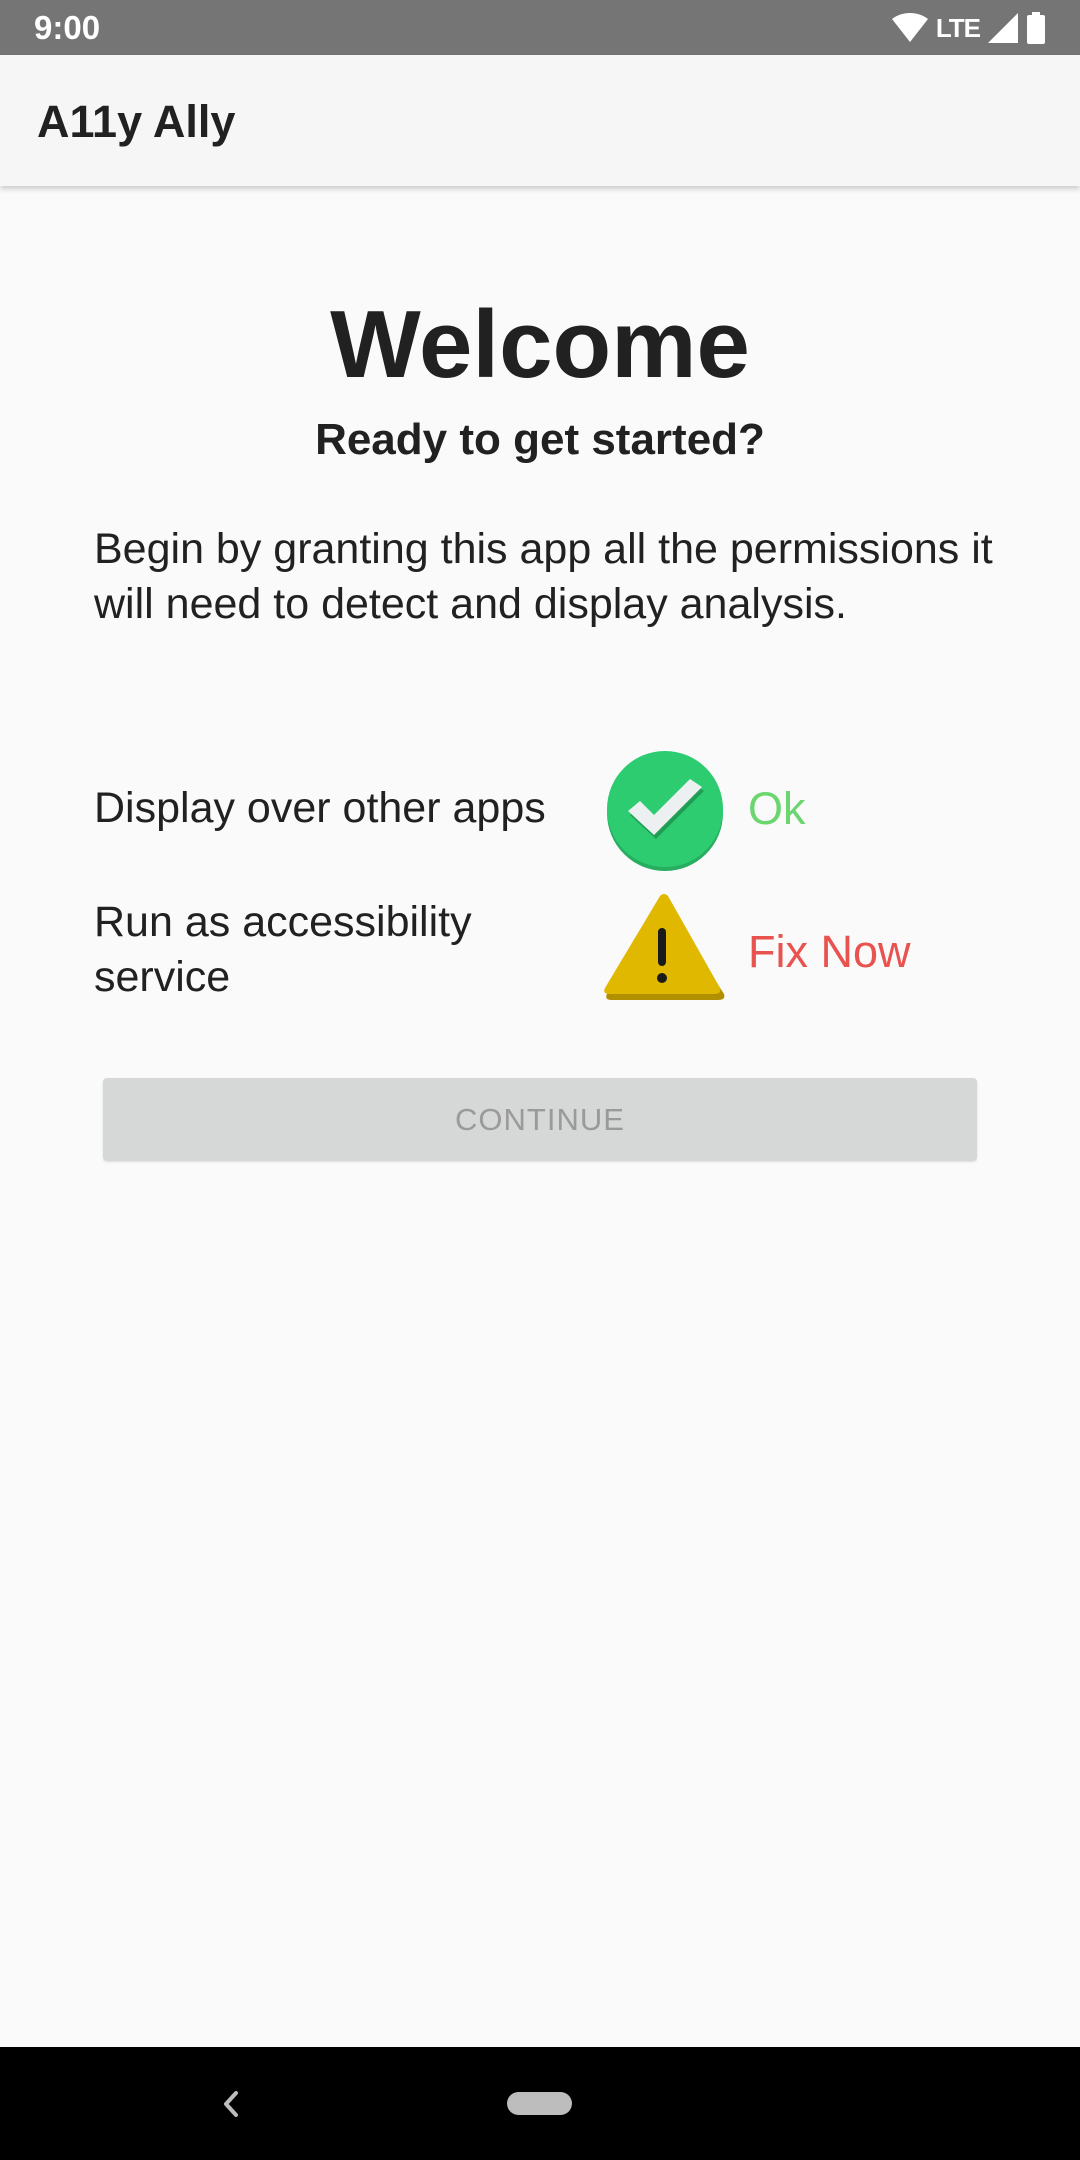  Describe the element at coordinates (564, 950) in the screenshot. I see `permission-row-accessibility-service: Run as accessibility service Fix Now` at that location.